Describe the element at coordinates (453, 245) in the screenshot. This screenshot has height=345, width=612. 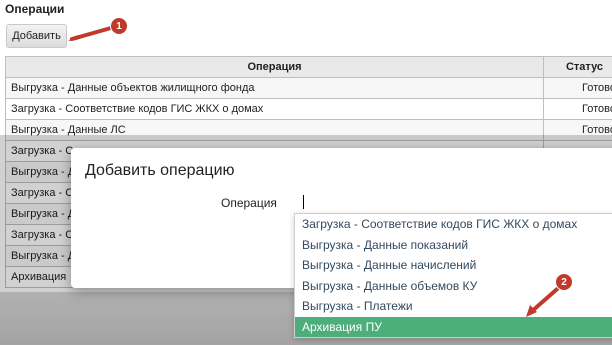
I see `dropdown-option: Выгрузка - Данные показаний` at that location.